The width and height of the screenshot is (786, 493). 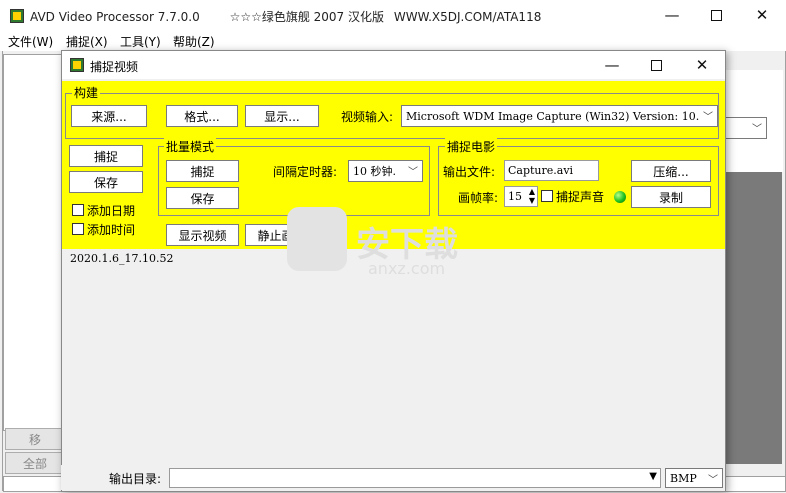 I want to click on app-site: WWW.X5DJ.COM/ATA118, so click(x=467, y=17).